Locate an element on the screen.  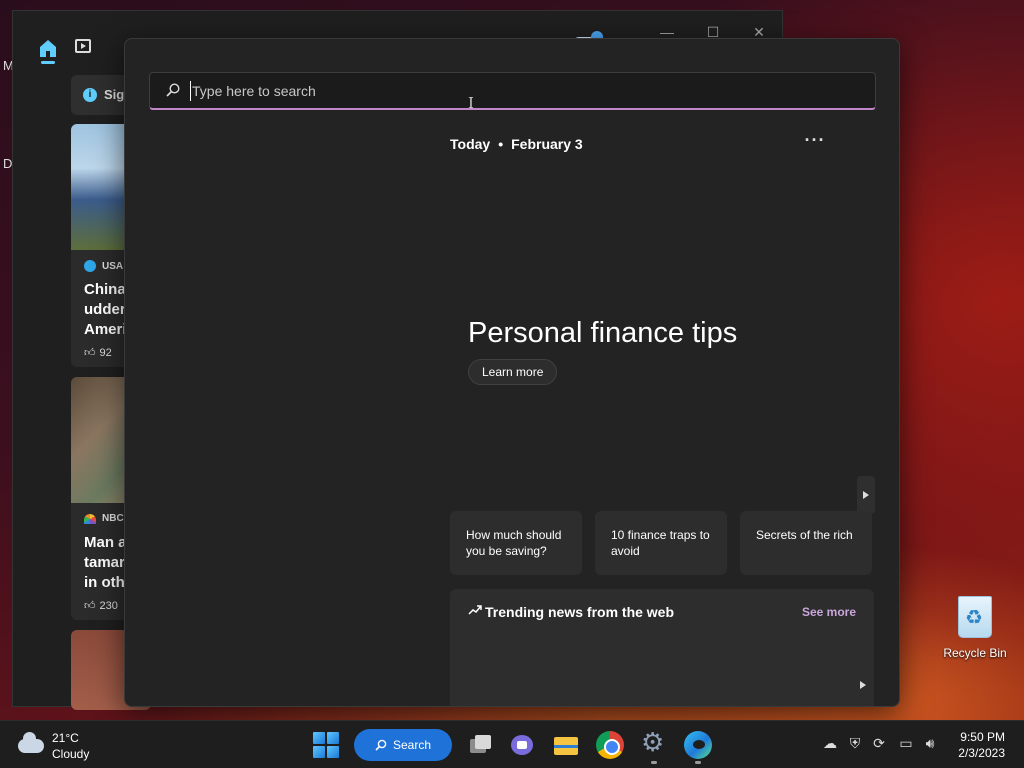
like-count-value: 230 is located at coordinates (108, 605).